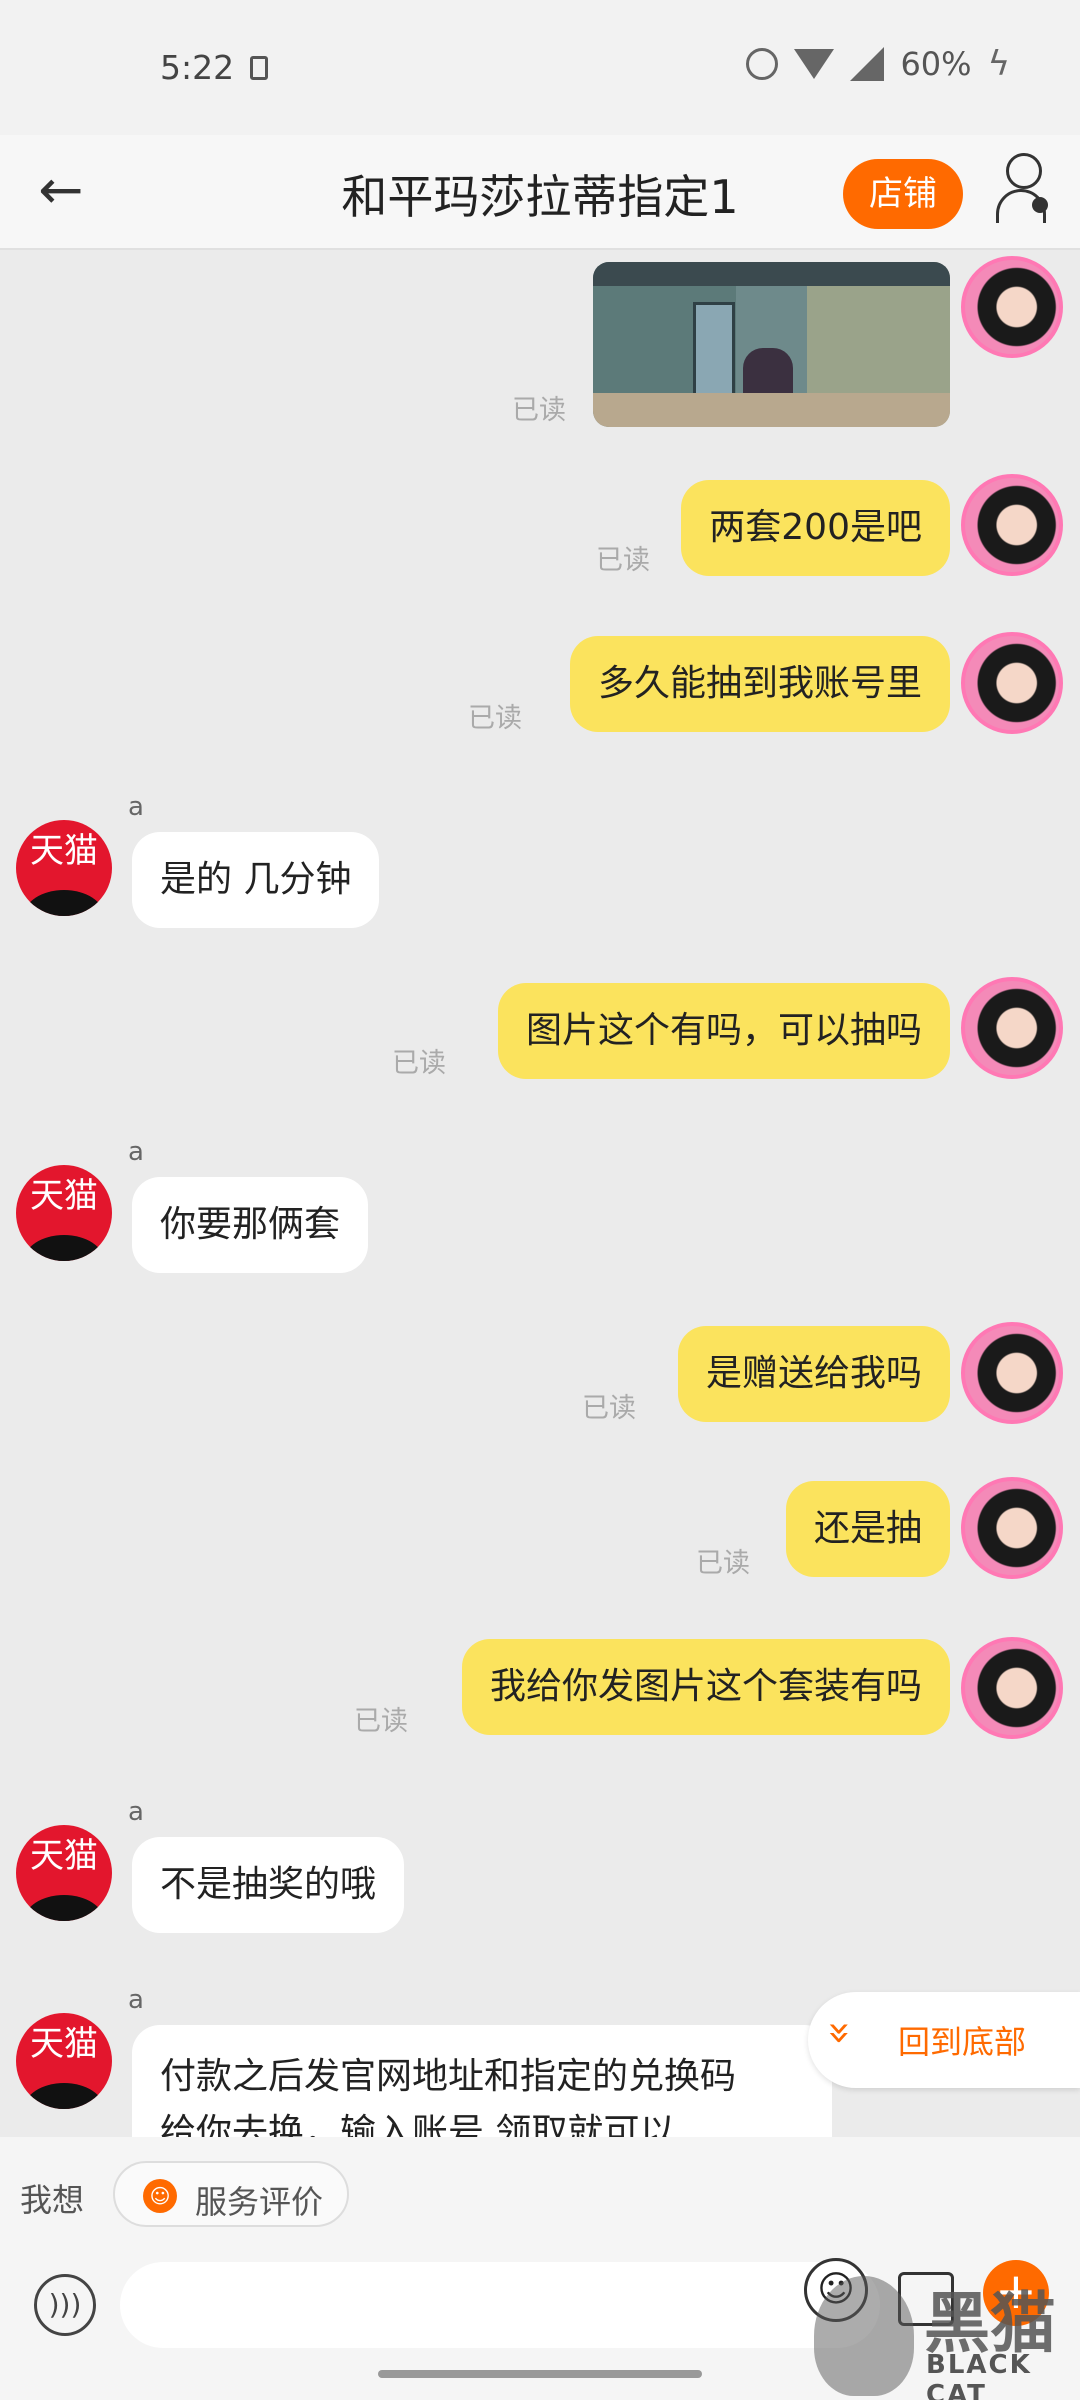 This screenshot has width=1080, height=2400. I want to click on message-outgoing: 已读 图片这个有吗，可以抽吗, so click(540, 1032).